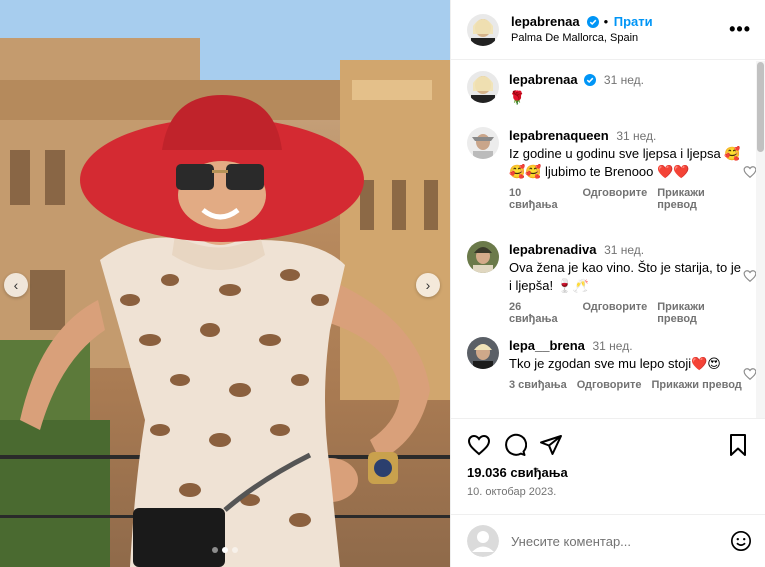 This screenshot has height=567, width=765. What do you see at coordinates (607, 89) in the screenshot?
I see `caption: lepabrenaa 31 нед. 🌹` at bounding box center [607, 89].